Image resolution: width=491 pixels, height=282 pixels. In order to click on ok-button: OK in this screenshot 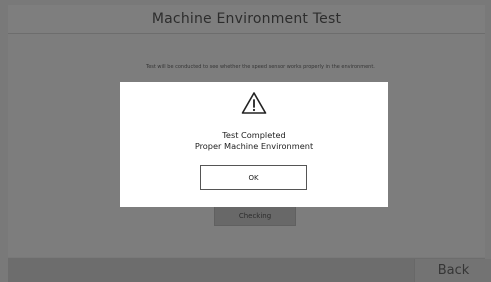, I will do `click(253, 177)`.